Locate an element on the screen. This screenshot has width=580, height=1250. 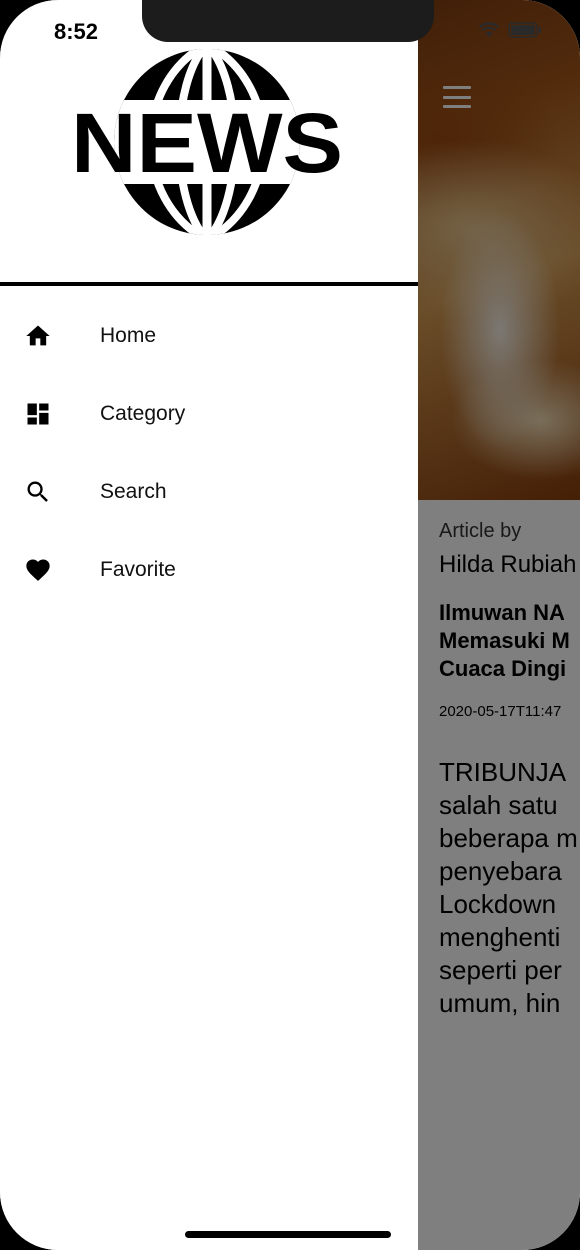
home-indicator is located at coordinates (288, 1234).